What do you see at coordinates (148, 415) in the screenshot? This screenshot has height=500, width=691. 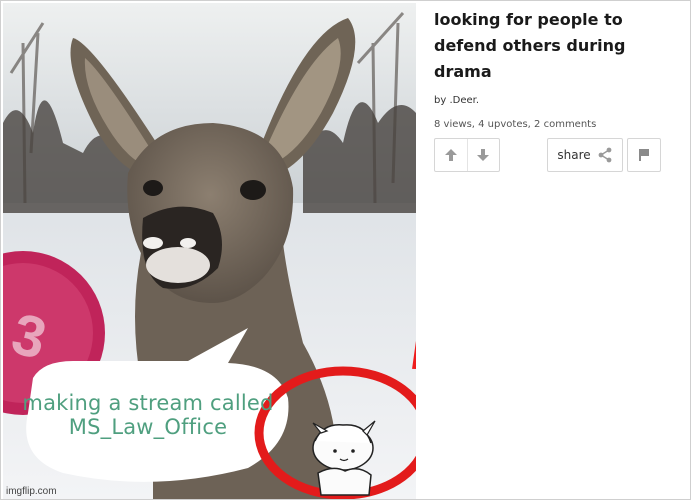 I see `meme-caption: making a stream called MS_Law_Office` at bounding box center [148, 415].